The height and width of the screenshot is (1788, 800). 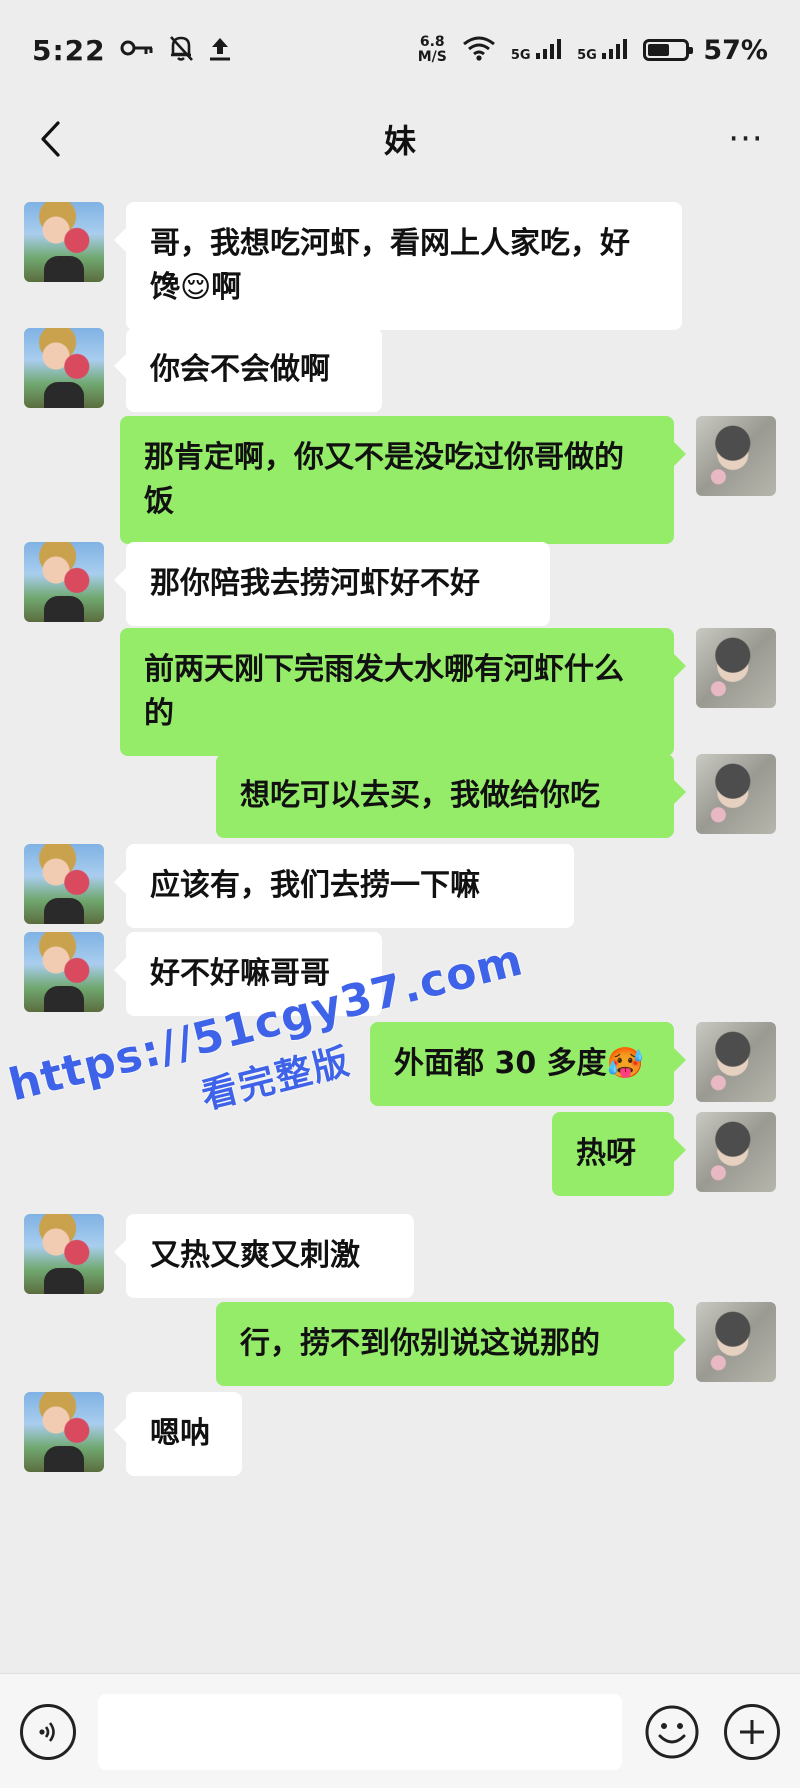 I want to click on voice-icon, so click(x=47, y=1732).